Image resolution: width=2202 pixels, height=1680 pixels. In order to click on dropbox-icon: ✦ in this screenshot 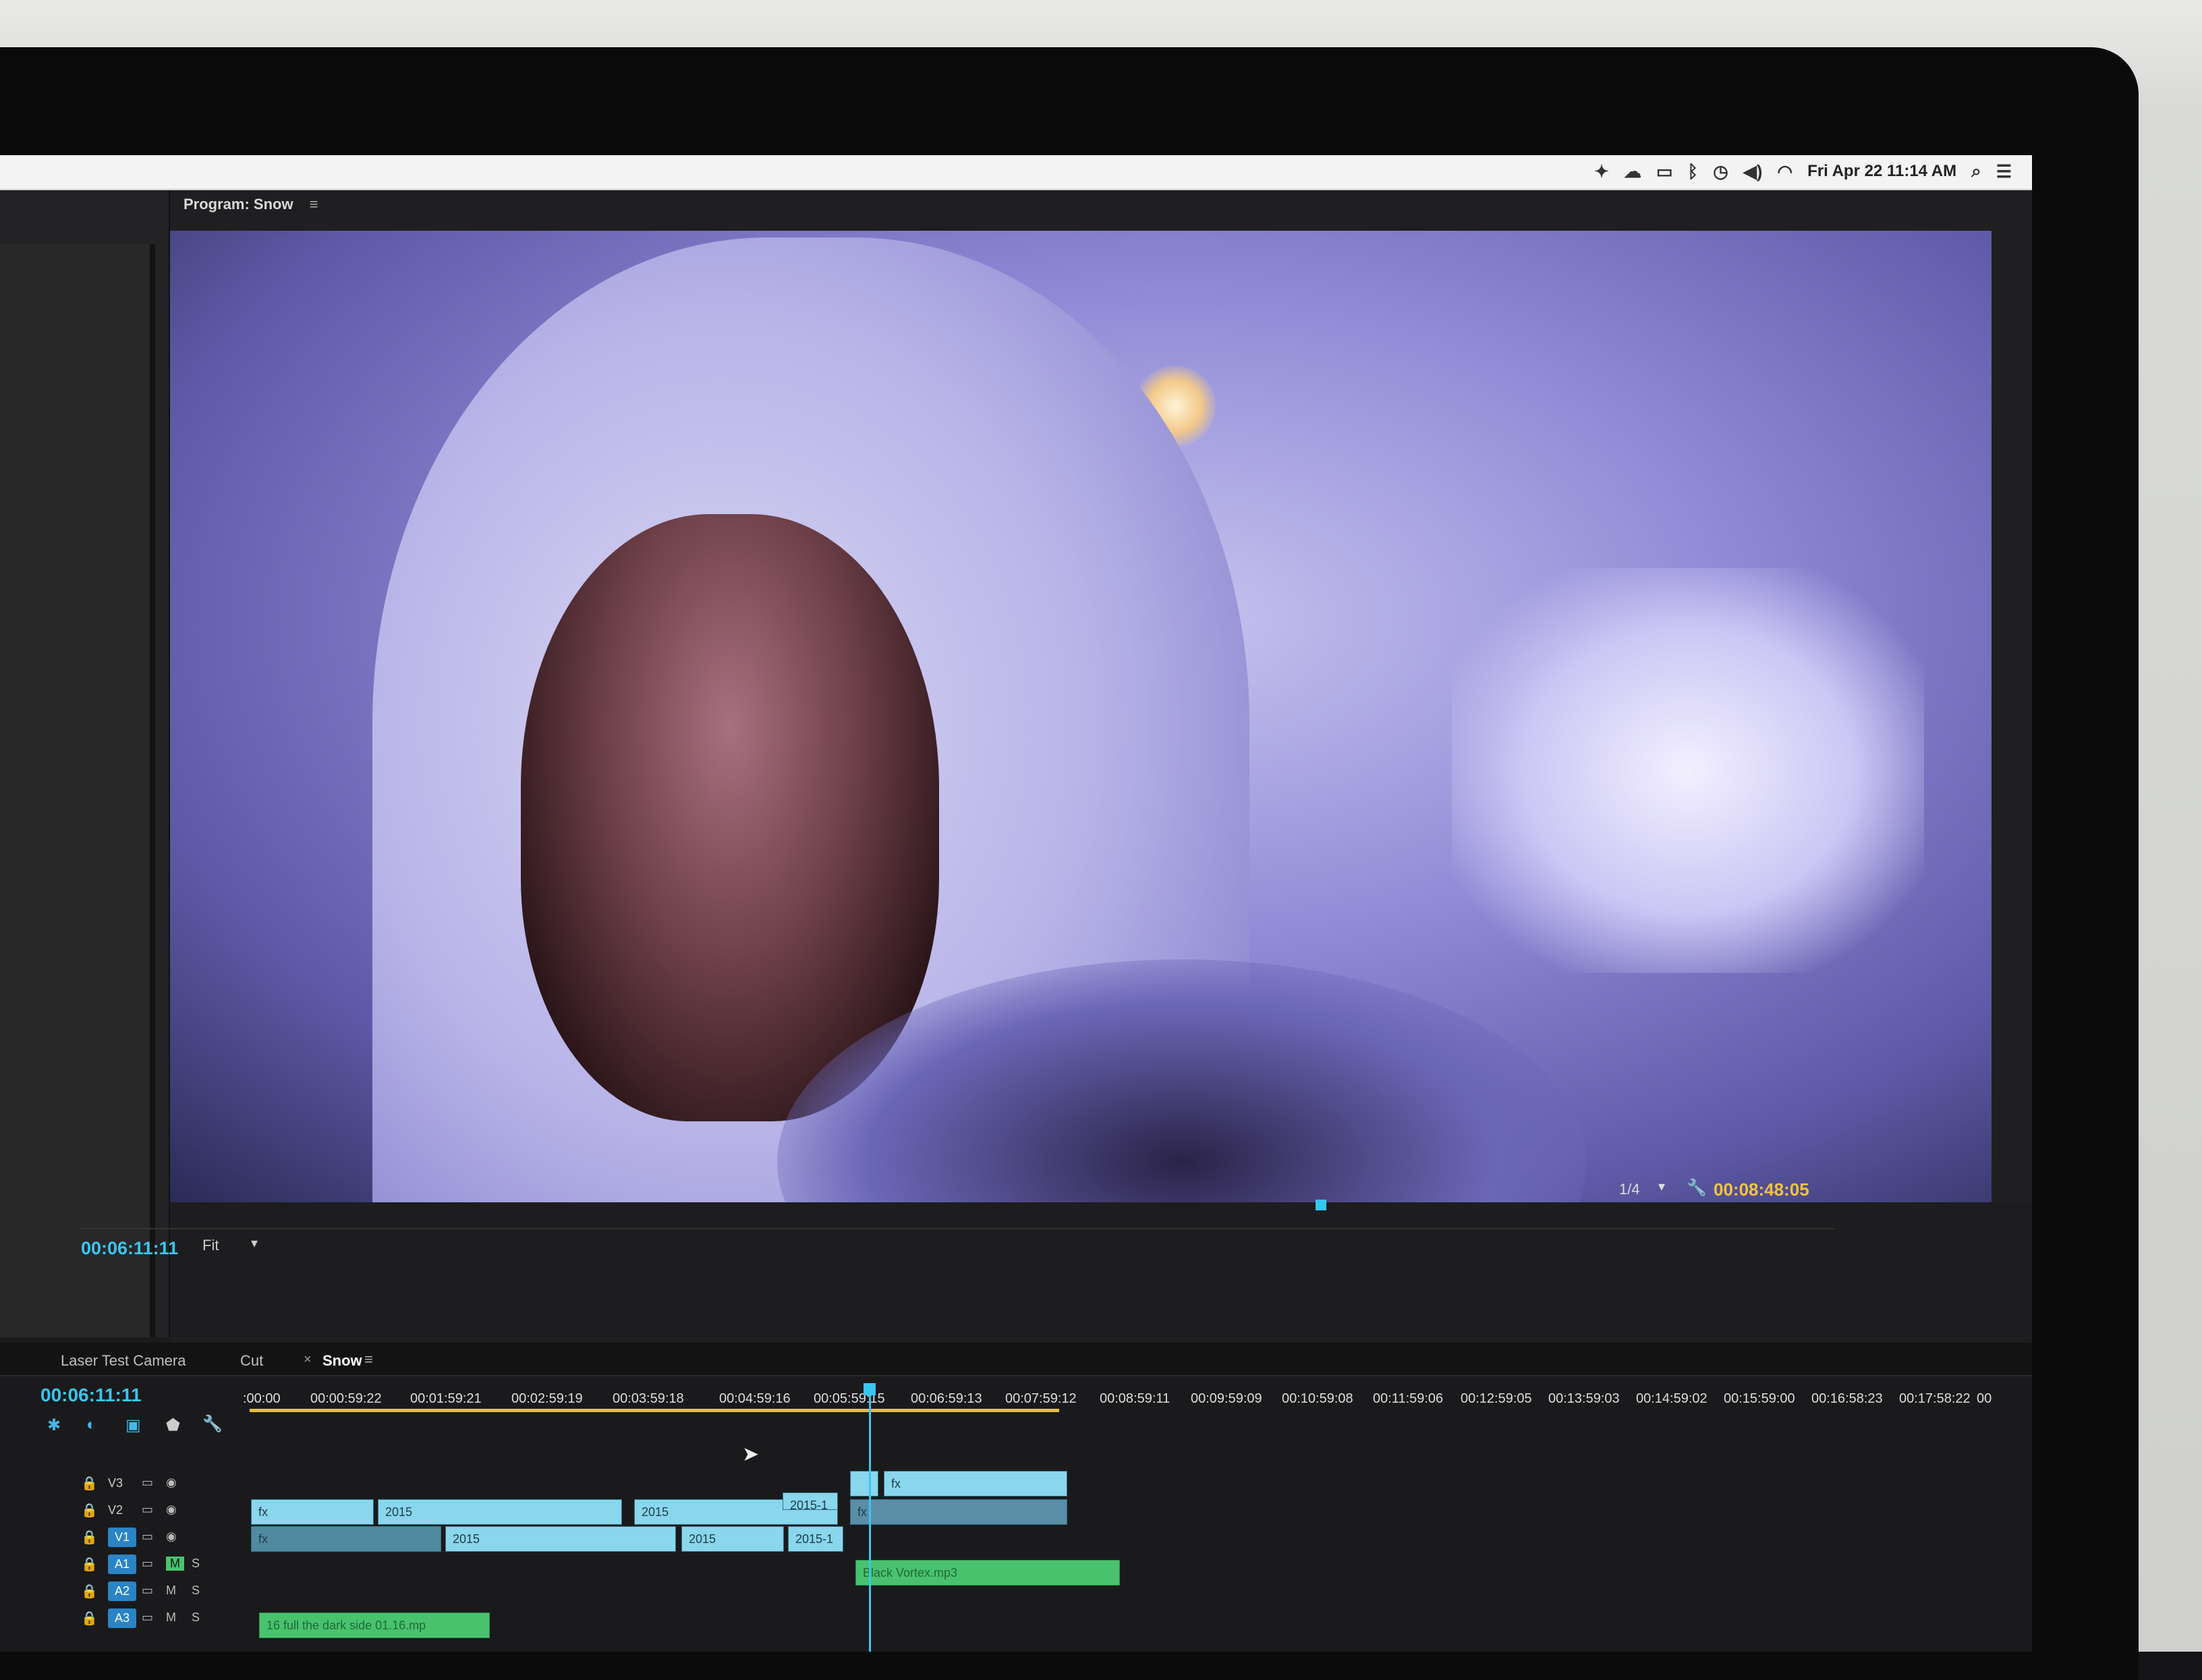, I will do `click(1601, 171)`.